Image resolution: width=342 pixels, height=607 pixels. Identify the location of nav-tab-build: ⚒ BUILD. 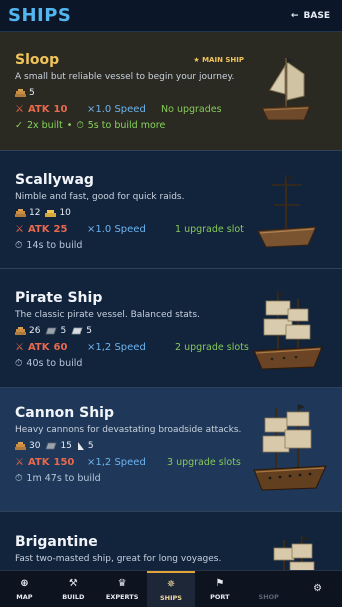
(73, 589).